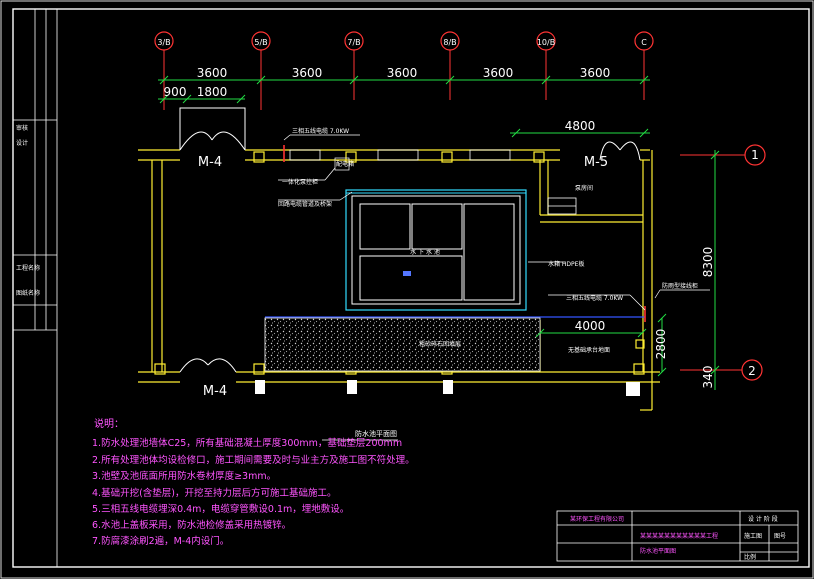 The width and height of the screenshot is (814, 579). I want to click on note-6: 6.水池上盖板采用，防水池检修盖采用热镀锌。, so click(191, 525).